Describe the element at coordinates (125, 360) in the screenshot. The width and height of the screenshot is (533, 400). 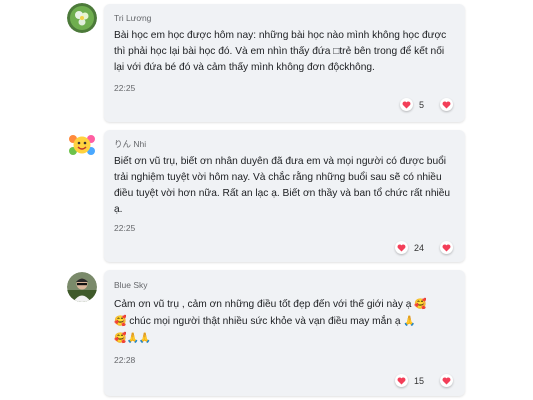
I see `comment-time: 22:28` at that location.